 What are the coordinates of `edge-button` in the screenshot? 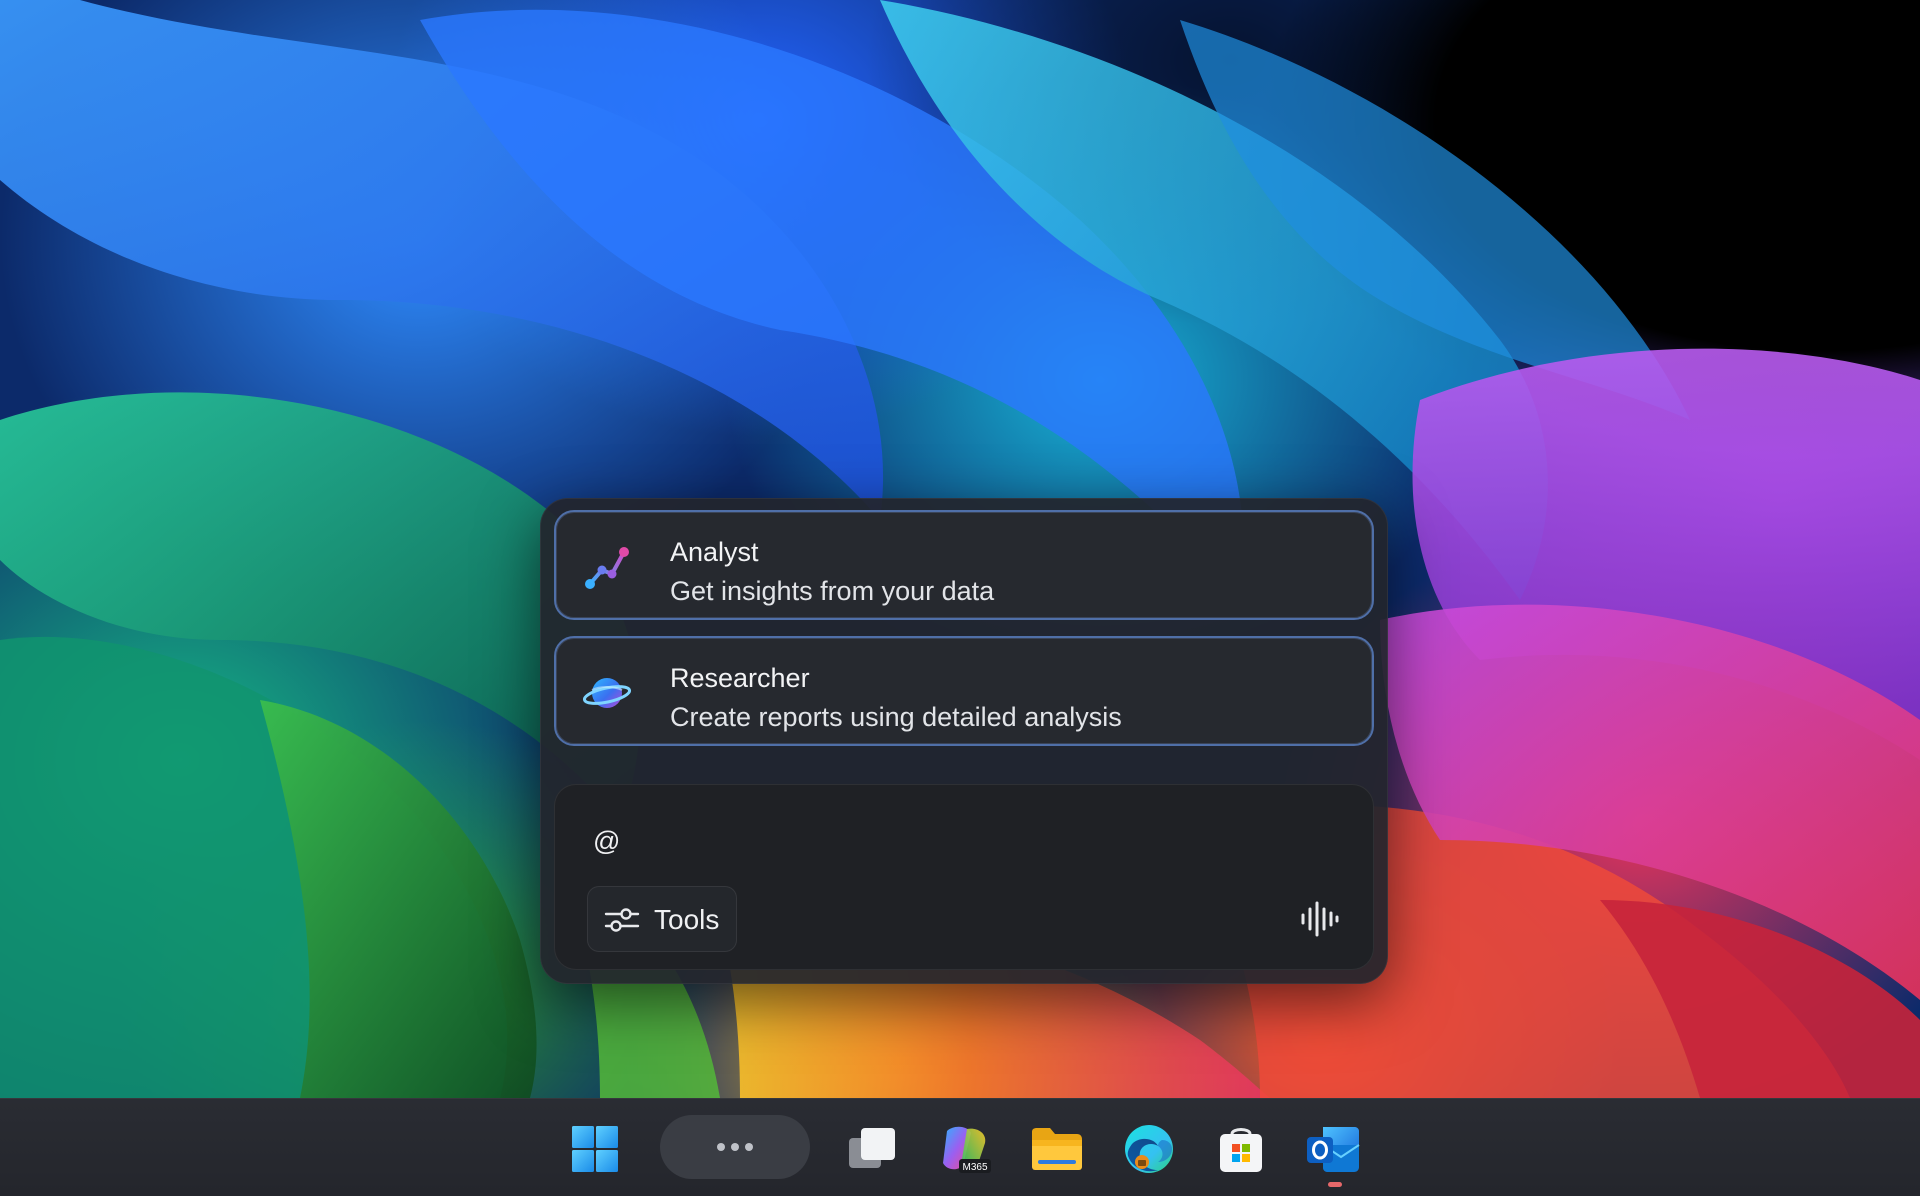 It's located at (1149, 1149).